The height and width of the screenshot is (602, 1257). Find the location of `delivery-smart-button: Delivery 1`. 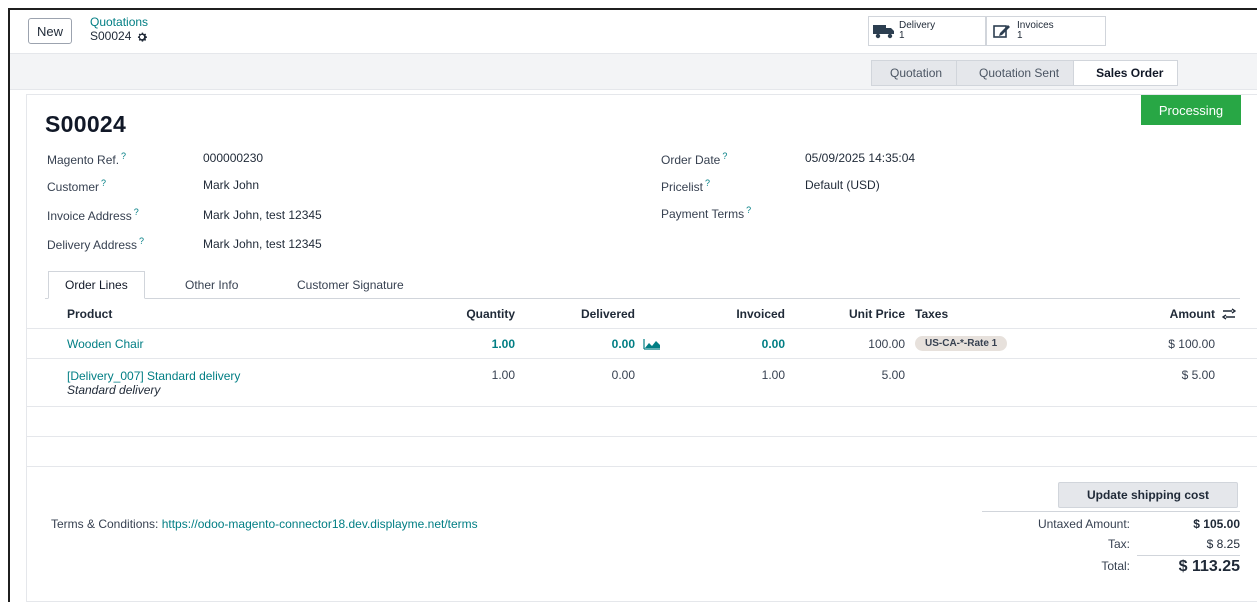

delivery-smart-button: Delivery 1 is located at coordinates (927, 31).